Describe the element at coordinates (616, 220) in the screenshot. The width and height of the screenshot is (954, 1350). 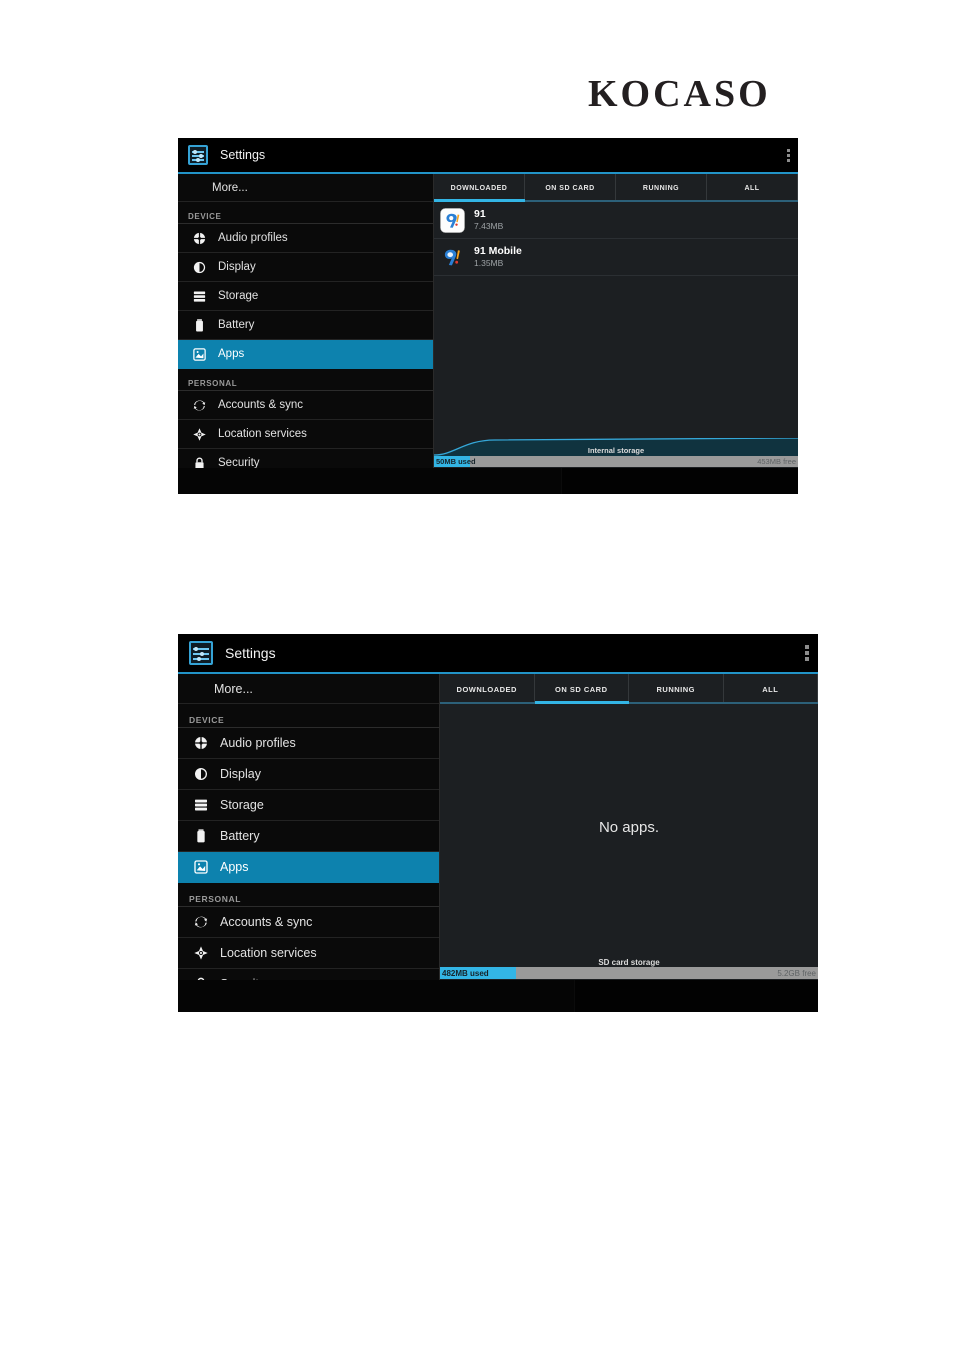
I see `list-item: 91 7.43MB` at that location.